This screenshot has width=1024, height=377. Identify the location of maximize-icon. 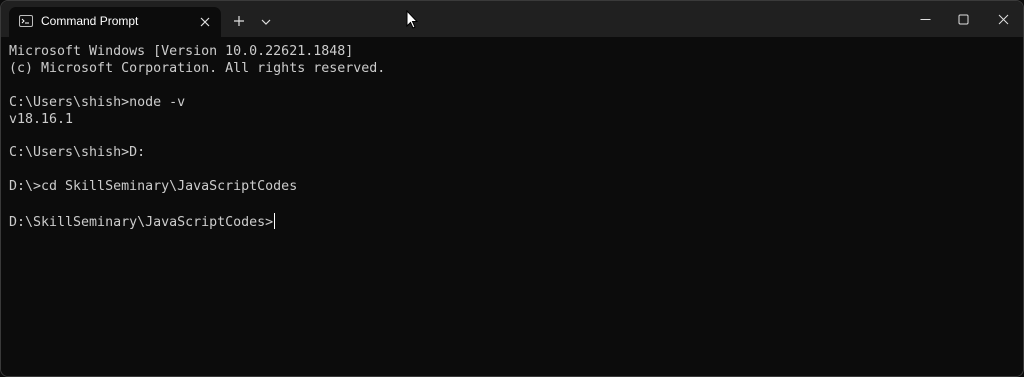
(963, 19).